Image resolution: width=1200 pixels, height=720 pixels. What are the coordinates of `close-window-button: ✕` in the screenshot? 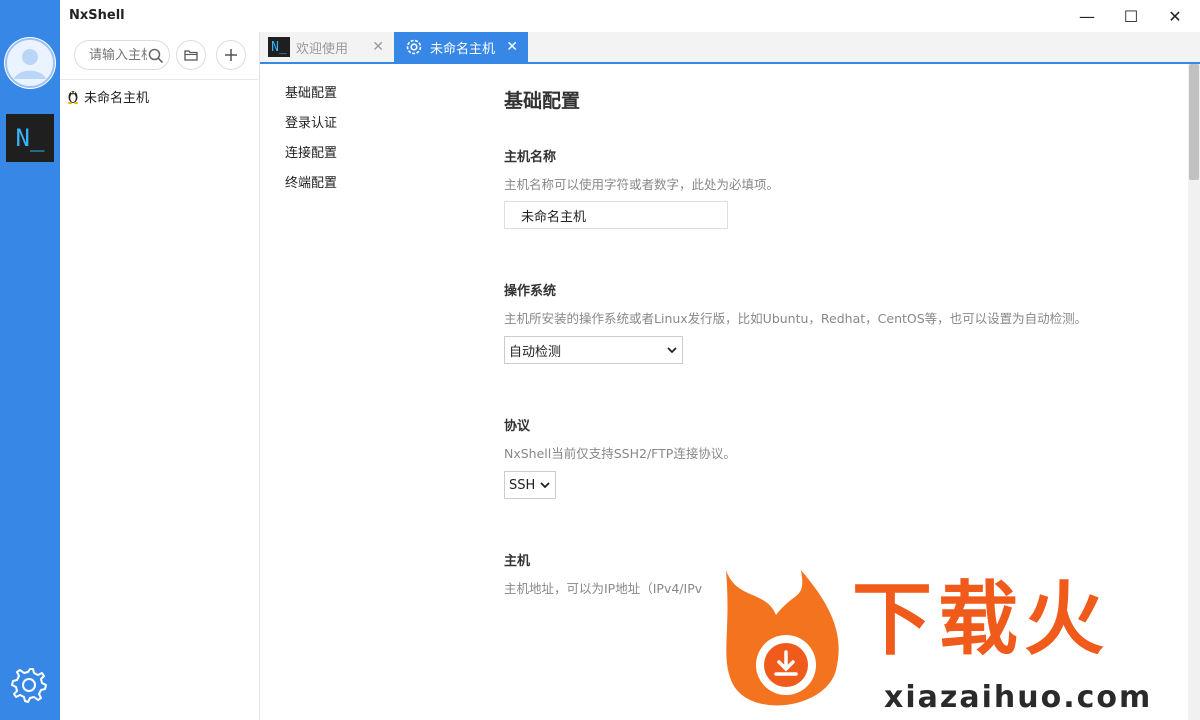 It's located at (1175, 16).